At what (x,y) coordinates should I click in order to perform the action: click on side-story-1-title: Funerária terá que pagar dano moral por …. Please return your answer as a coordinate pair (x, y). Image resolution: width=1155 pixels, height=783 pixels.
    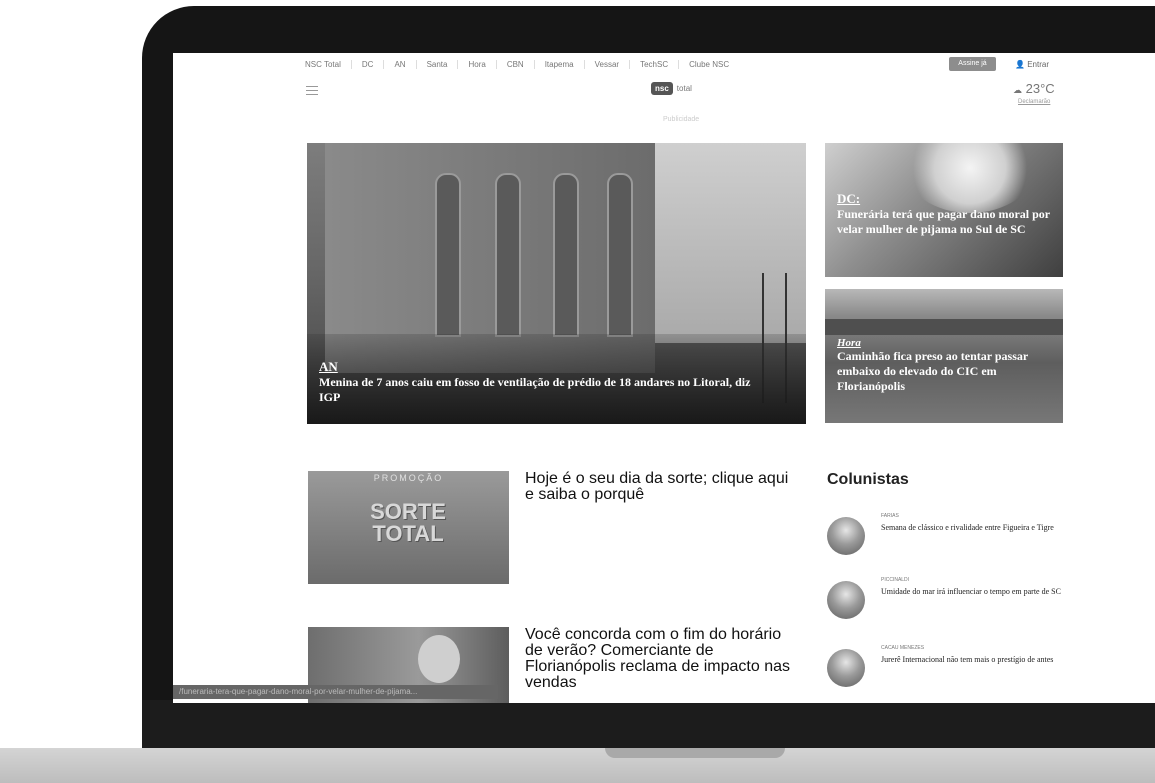
    Looking at the image, I should click on (947, 222).